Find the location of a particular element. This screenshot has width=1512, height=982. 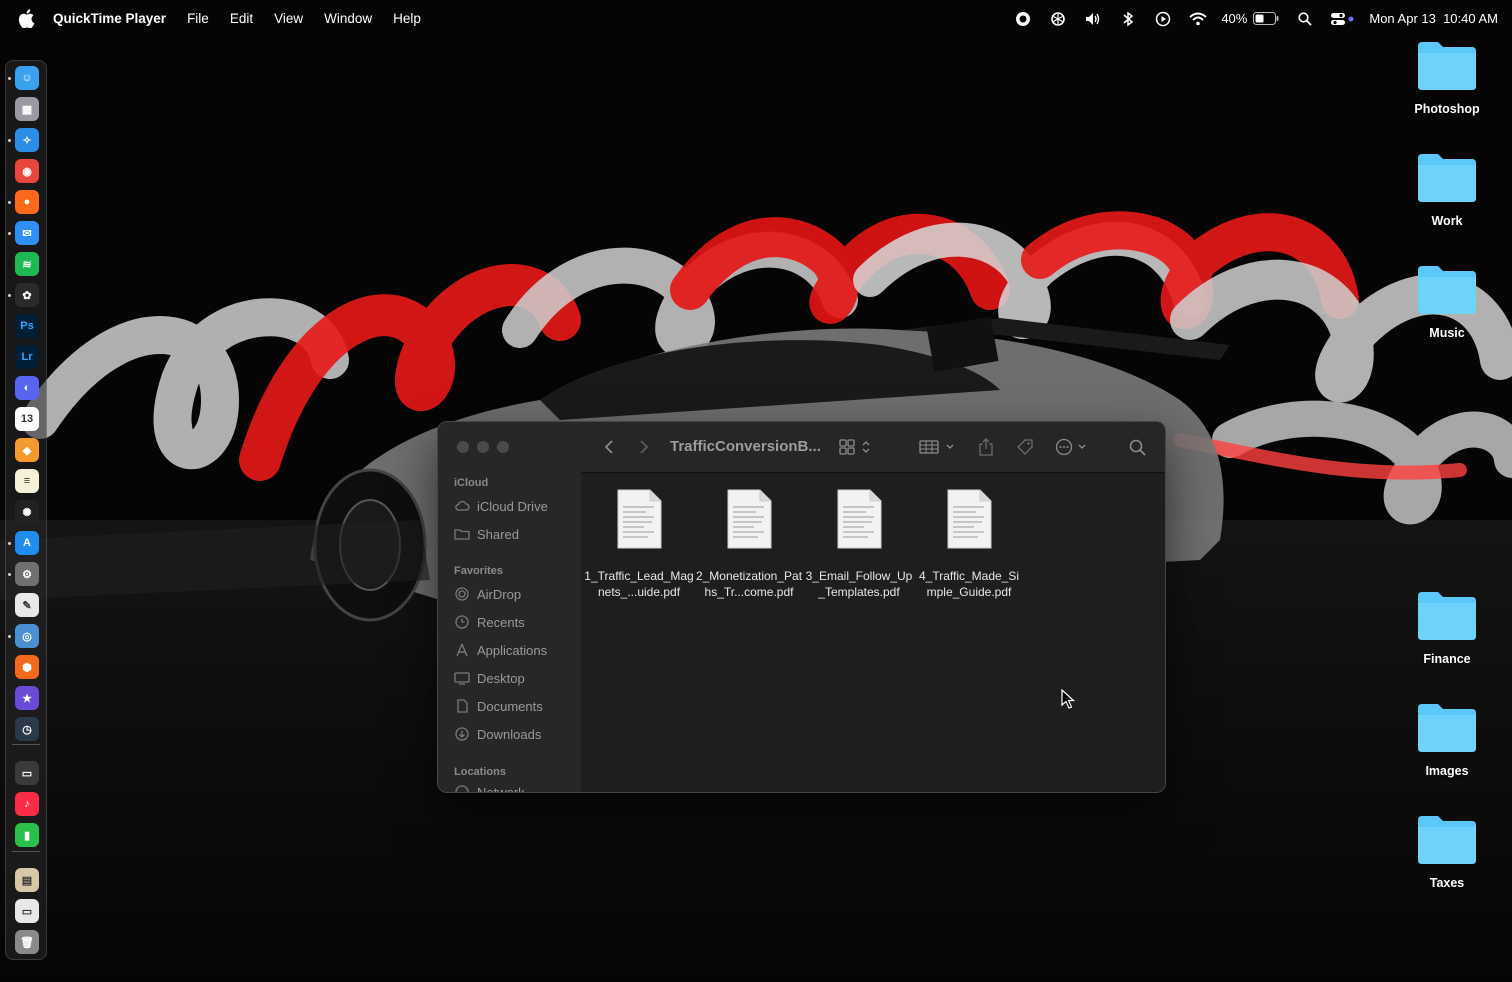

bluetooth-icon is located at coordinates (1128, 19).